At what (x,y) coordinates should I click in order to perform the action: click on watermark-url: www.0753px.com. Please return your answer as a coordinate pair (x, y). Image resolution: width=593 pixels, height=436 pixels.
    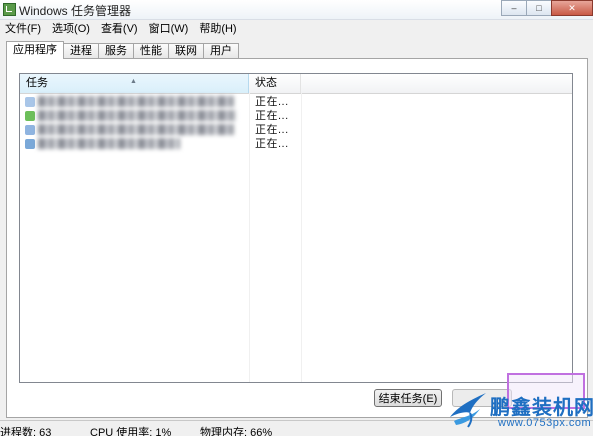
    Looking at the image, I should click on (545, 423).